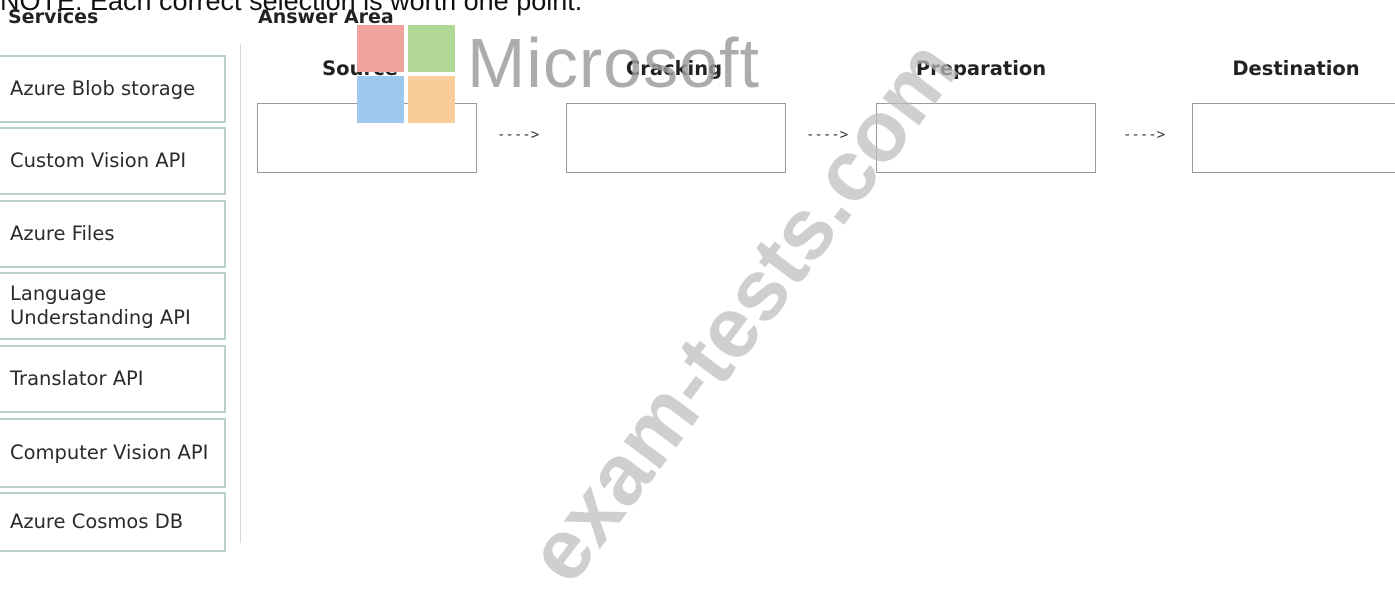 The image size is (1395, 601). Describe the element at coordinates (100, 305) in the screenshot. I see `service-label: Language Understanding API` at that location.